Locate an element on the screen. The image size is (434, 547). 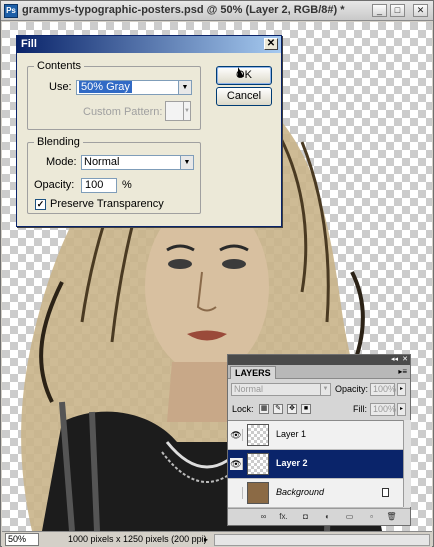
lock-position-icon: ✥ is located at coordinates (292, 409).